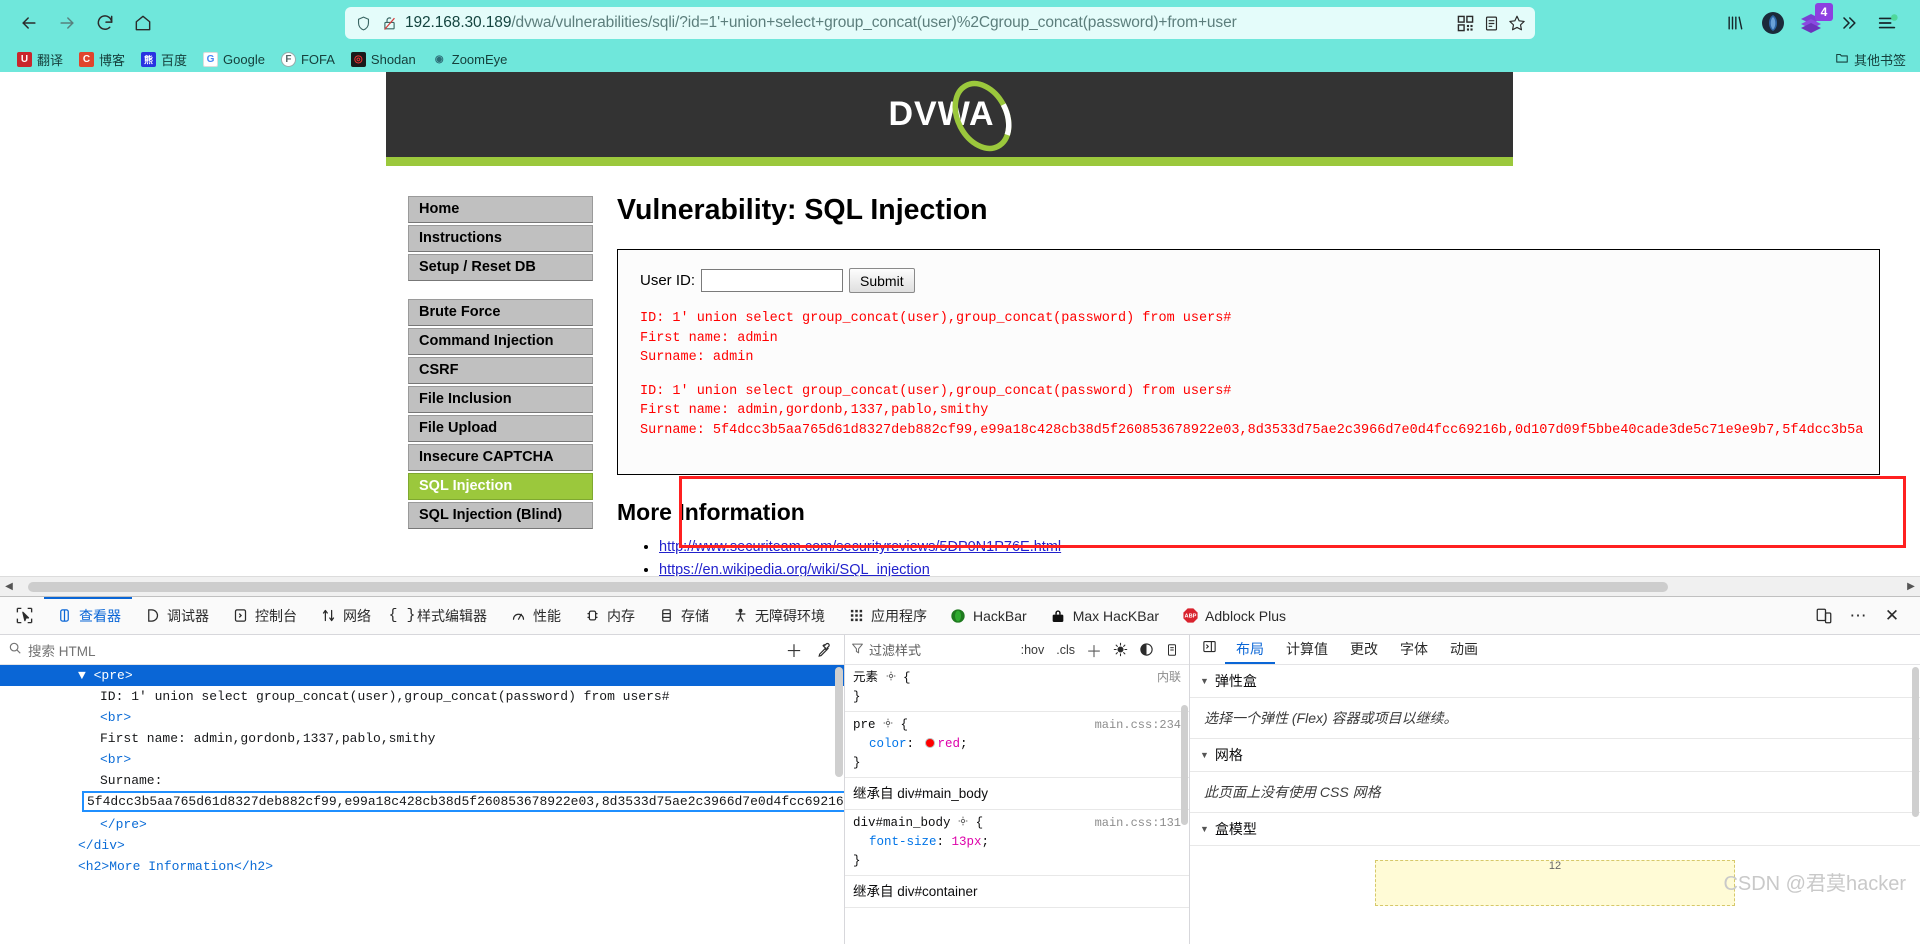 The image size is (1920, 944). Describe the element at coordinates (1887, 23) in the screenshot. I see `app-menu-icon` at that location.